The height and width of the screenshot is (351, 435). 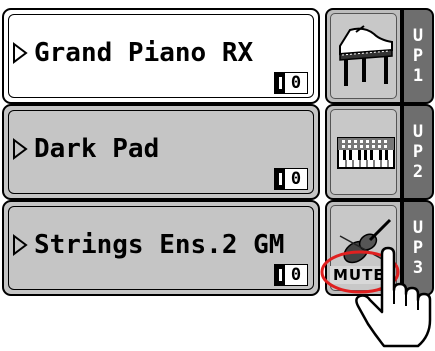 What do you see at coordinates (393, 297) in the screenshot?
I see `pointing-hand-icon` at bounding box center [393, 297].